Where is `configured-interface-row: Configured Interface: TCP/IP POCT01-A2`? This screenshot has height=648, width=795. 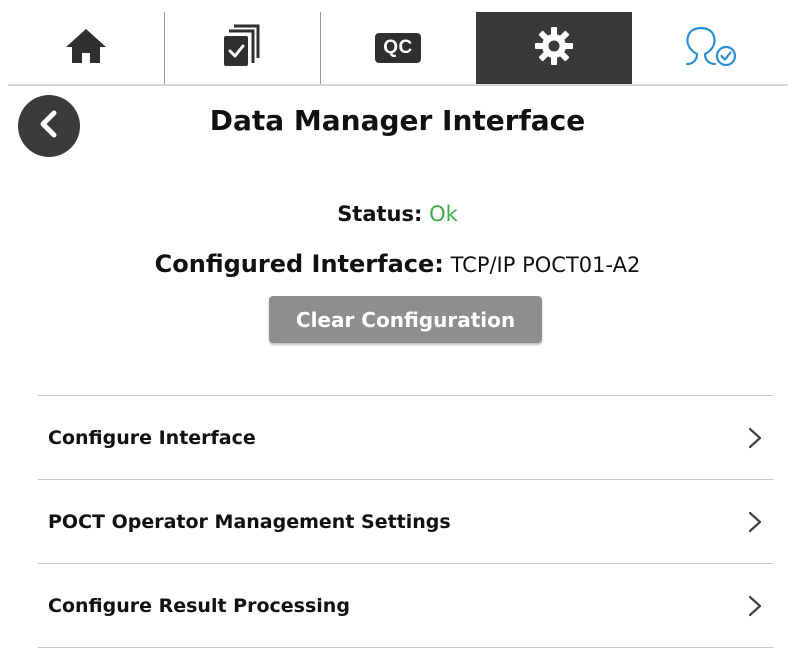
configured-interface-row: Configured Interface: TCP/IP POCT01-A2 is located at coordinates (397, 264).